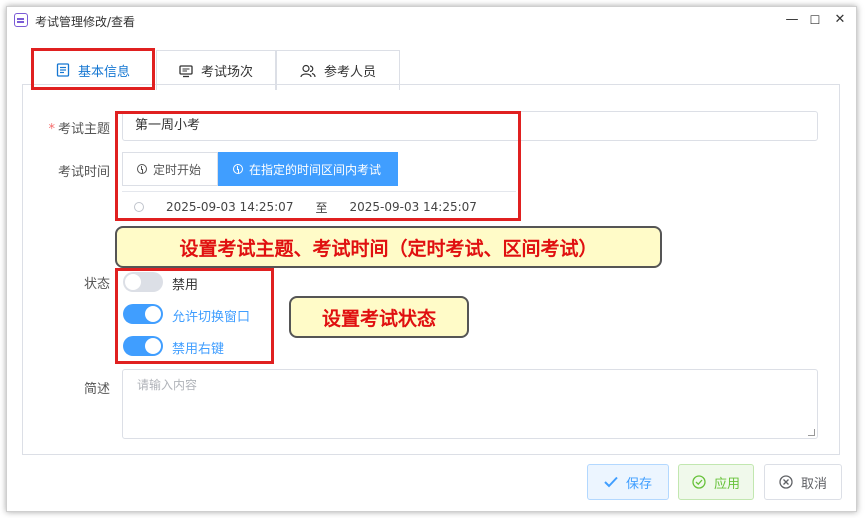 Image resolution: width=865 pixels, height=518 pixels. What do you see at coordinates (638, 484) in the screenshot?
I see `save-button-label: 保存` at bounding box center [638, 484].